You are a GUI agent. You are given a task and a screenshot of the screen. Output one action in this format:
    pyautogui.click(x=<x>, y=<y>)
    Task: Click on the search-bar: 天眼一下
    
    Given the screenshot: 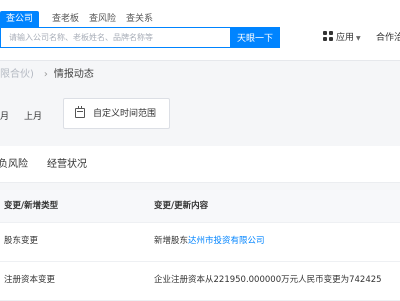 What is the action you would take?
    pyautogui.click(x=140, y=37)
    